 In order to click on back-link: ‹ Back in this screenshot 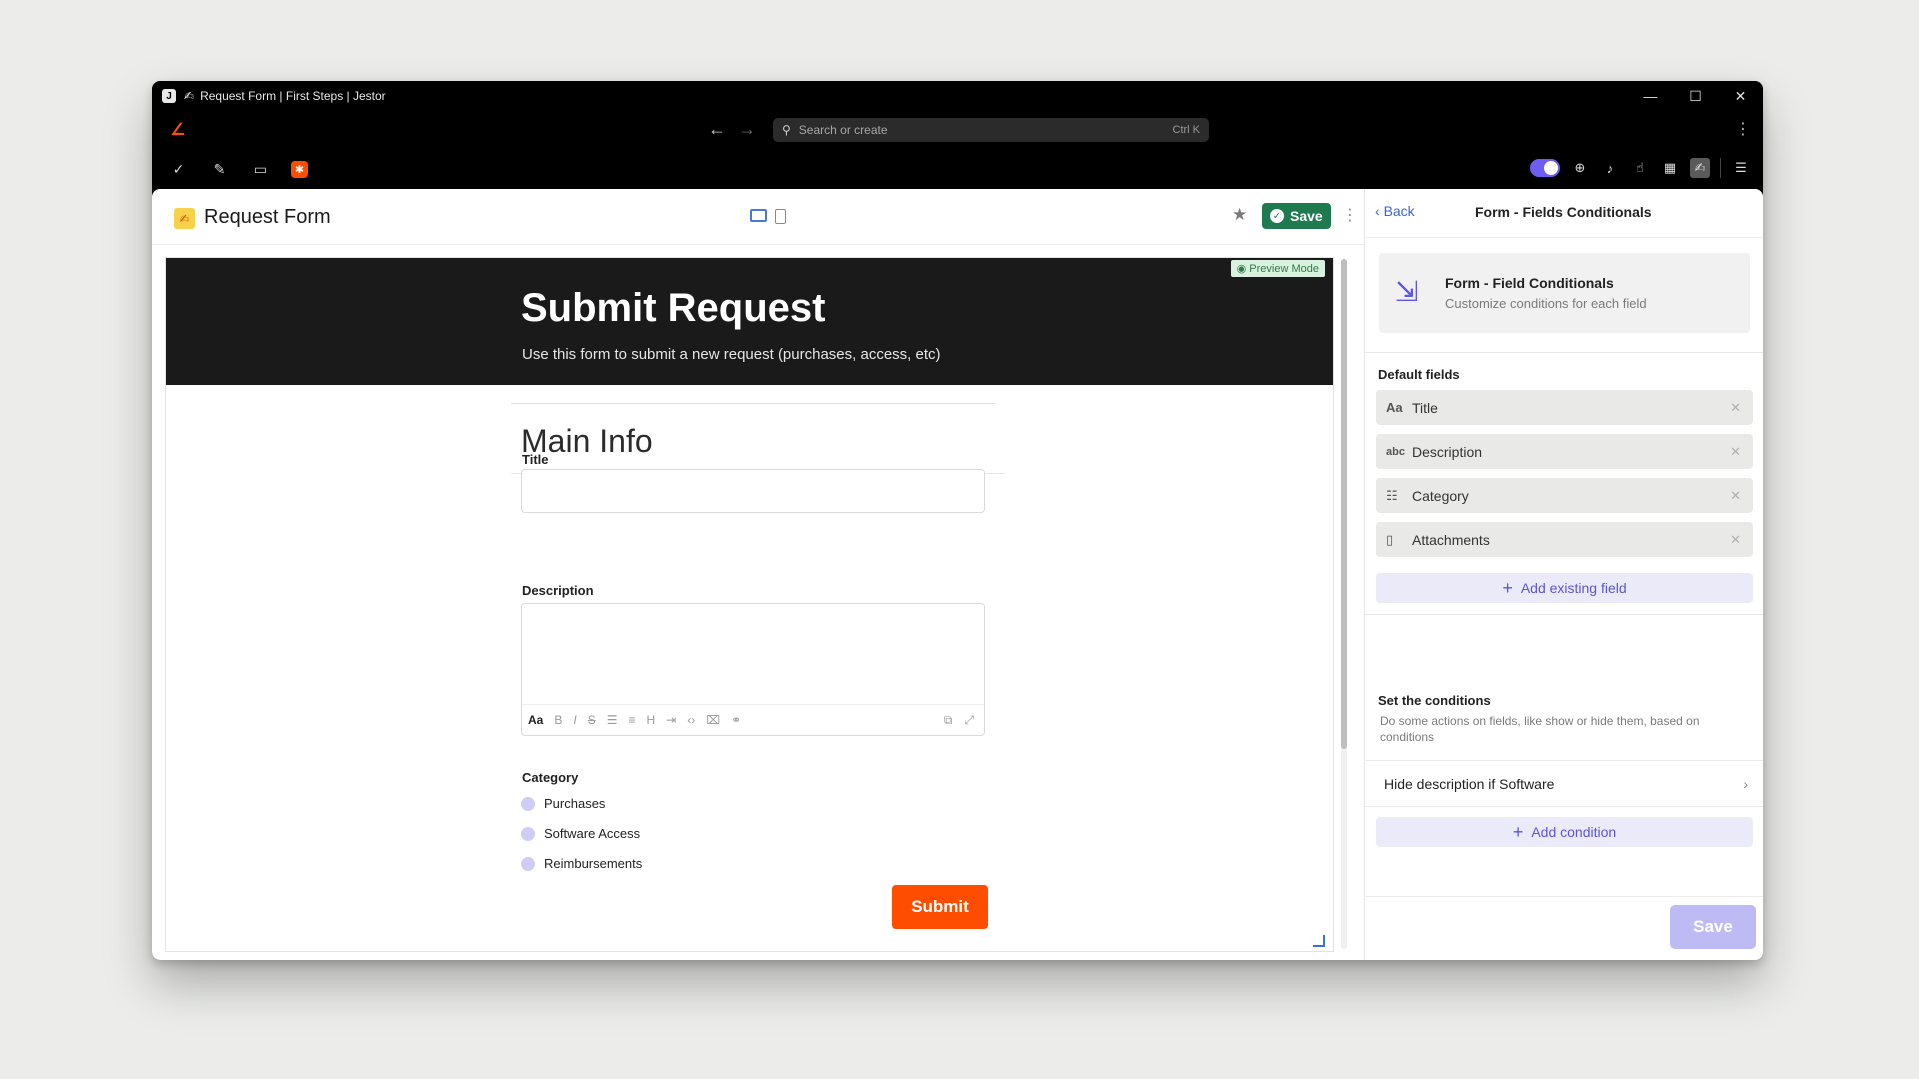, I will do `click(1395, 211)`.